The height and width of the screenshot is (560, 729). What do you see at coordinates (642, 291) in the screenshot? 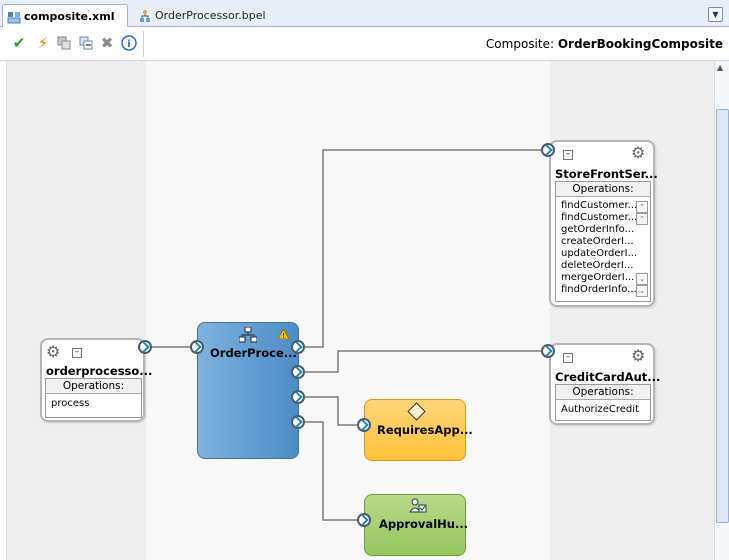
I see `scroll-bottom-icon: ⌄` at bounding box center [642, 291].